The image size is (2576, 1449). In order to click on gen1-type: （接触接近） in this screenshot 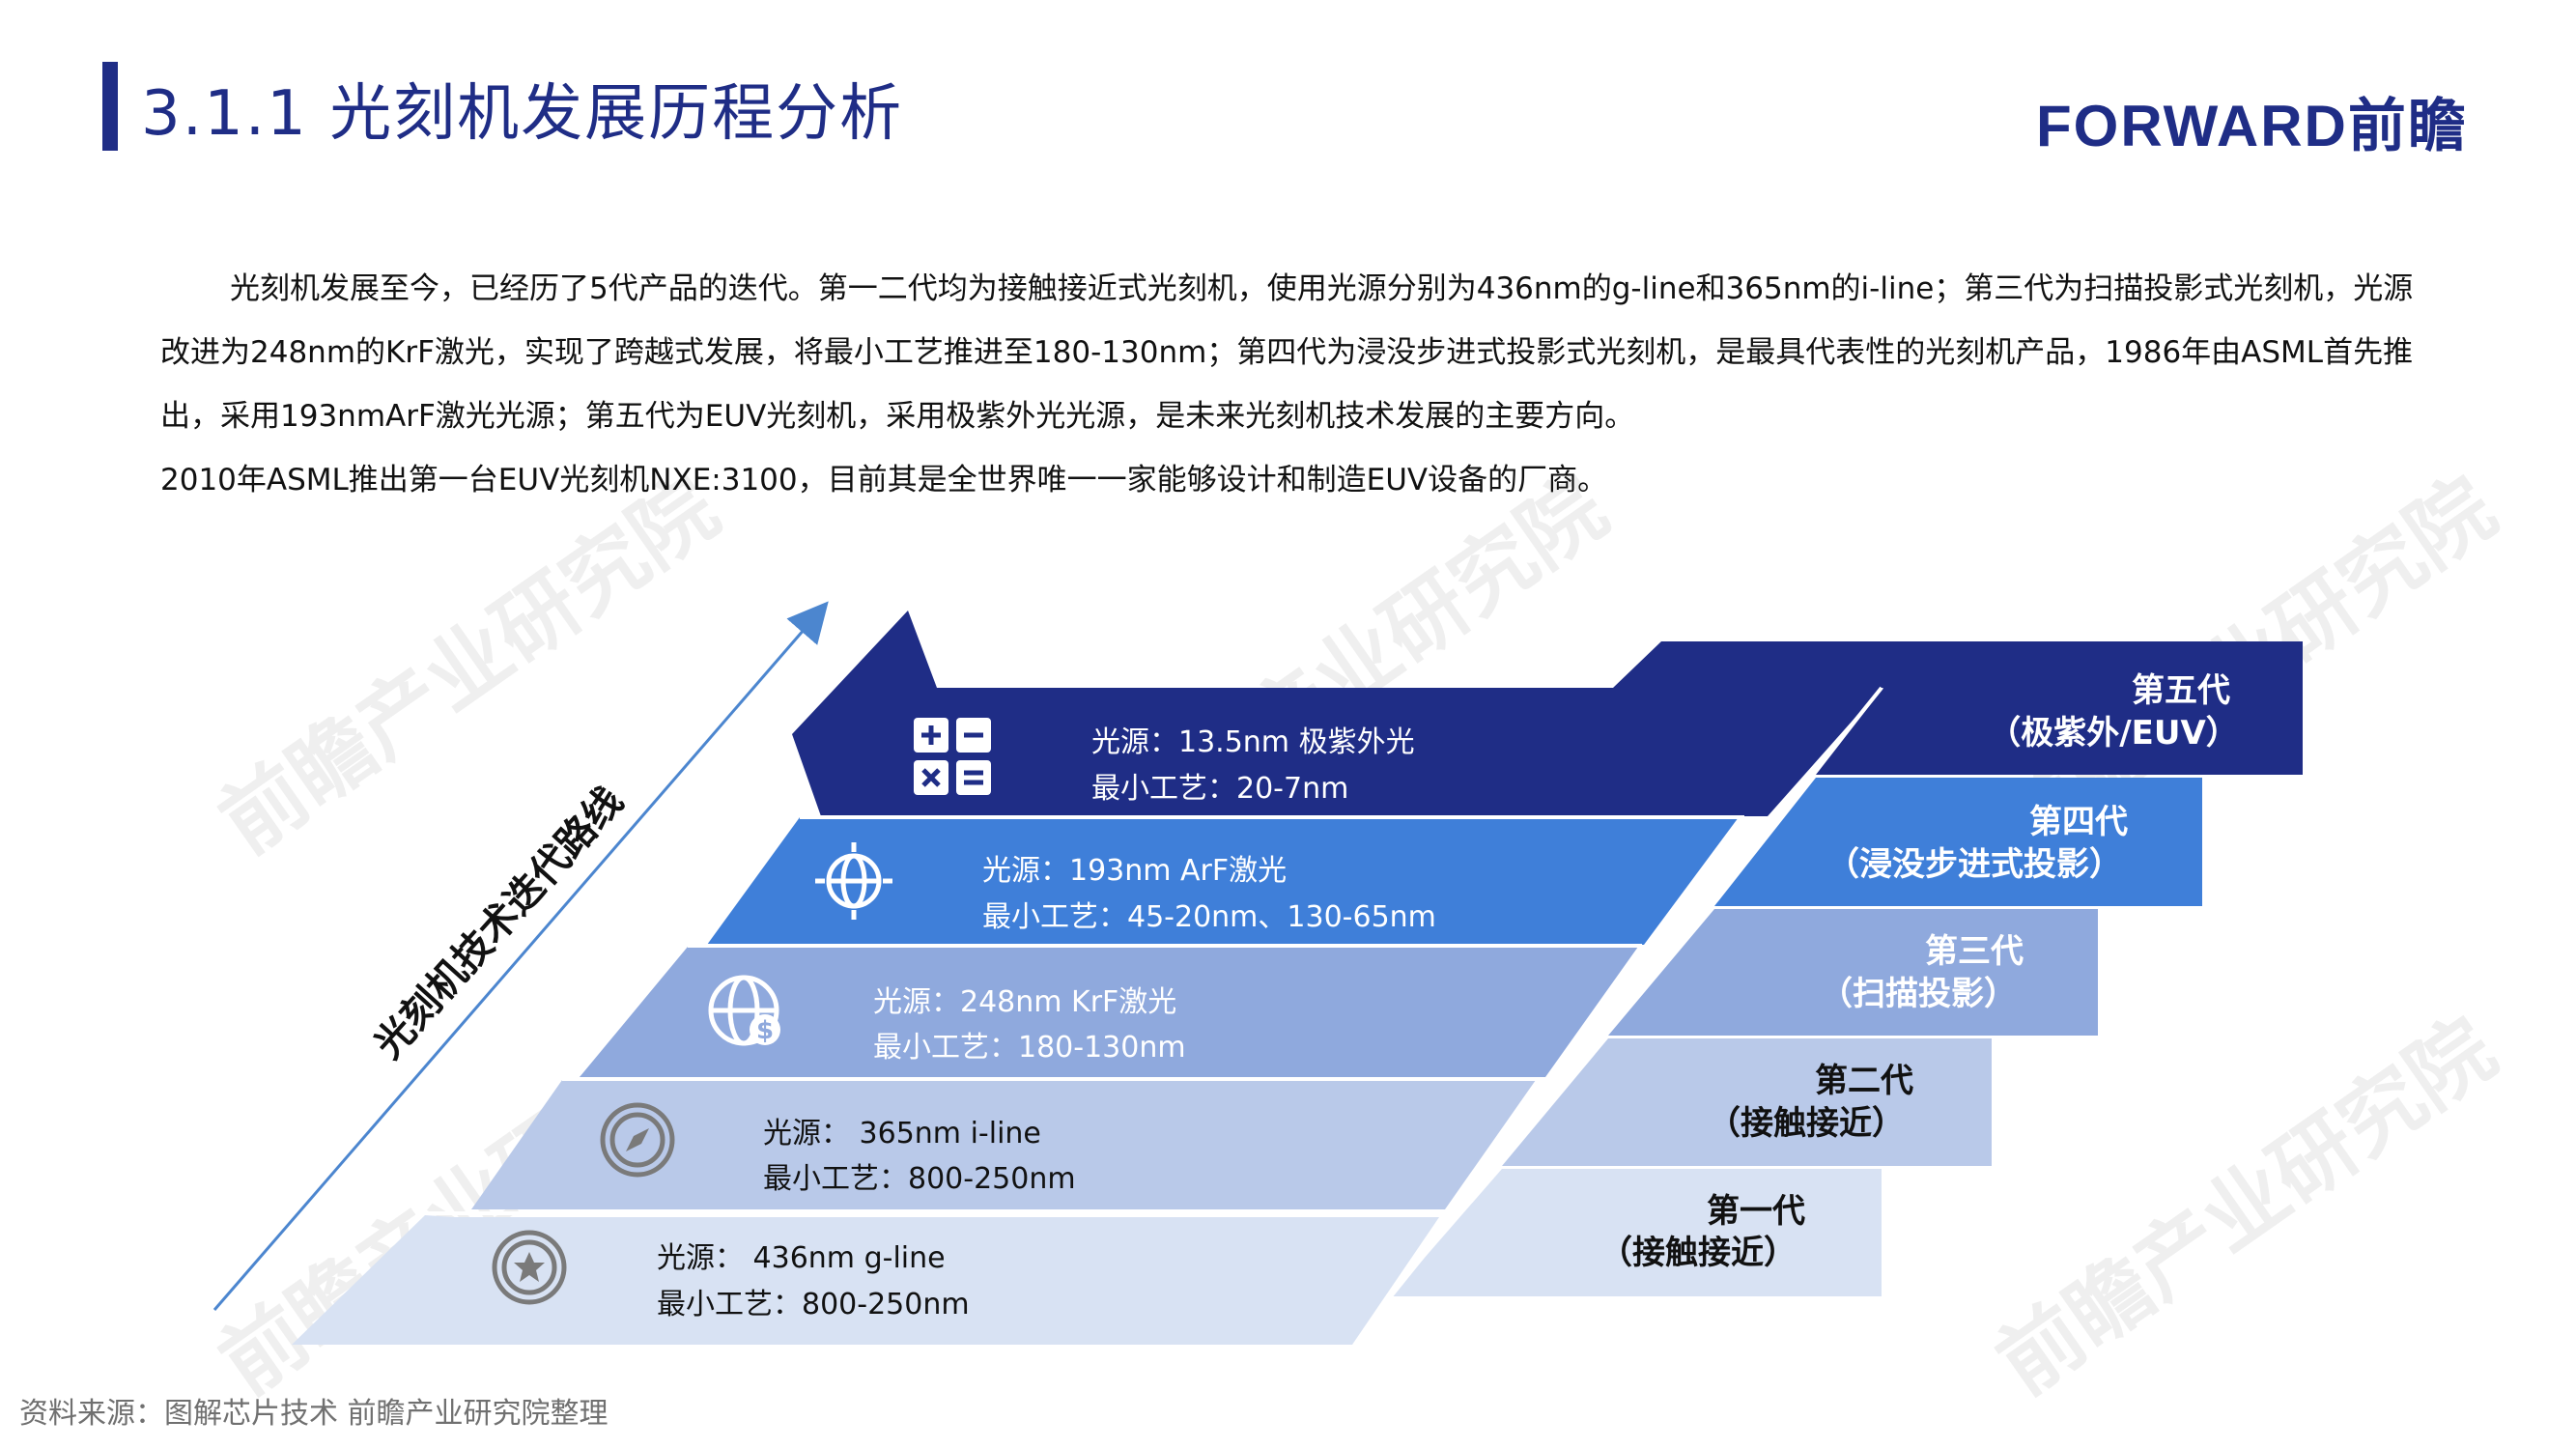, I will do `click(1698, 1253)`.